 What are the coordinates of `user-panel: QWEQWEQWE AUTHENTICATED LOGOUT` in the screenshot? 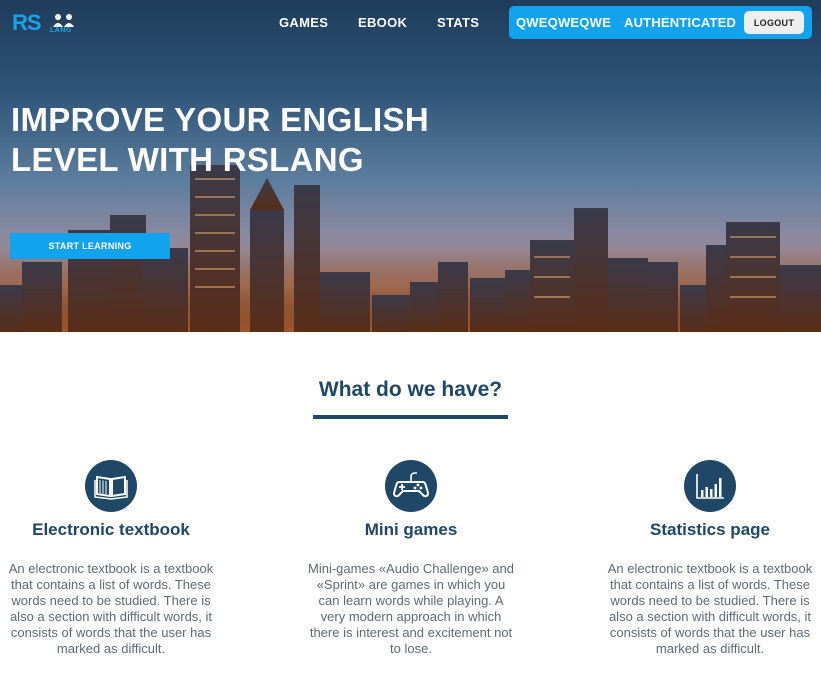 It's located at (660, 22).